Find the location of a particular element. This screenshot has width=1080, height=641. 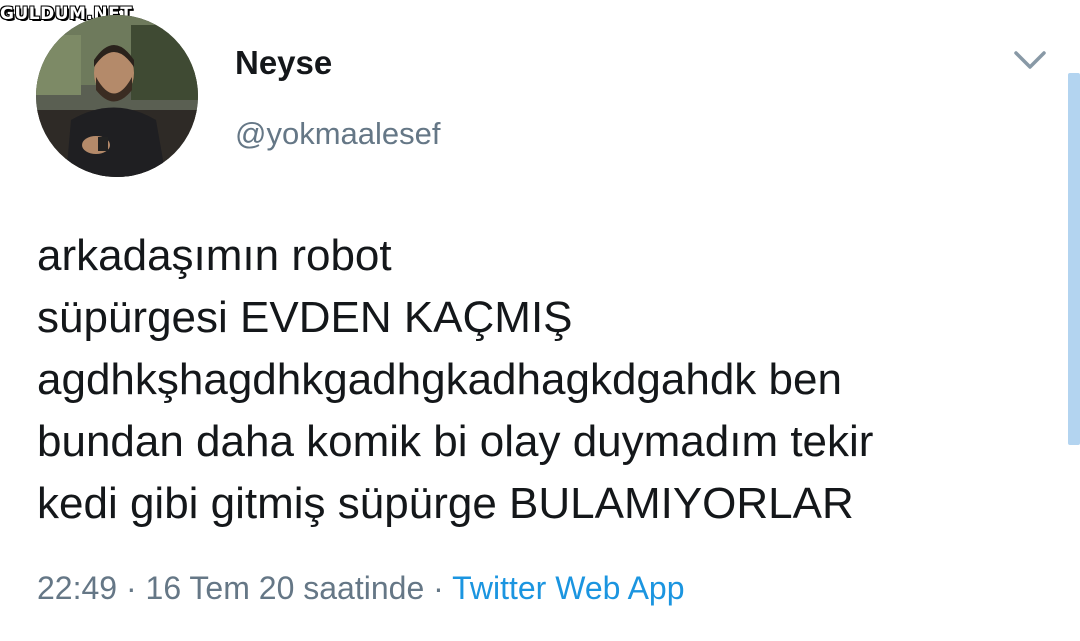

chevron-down-icon is located at coordinates (1030, 60).